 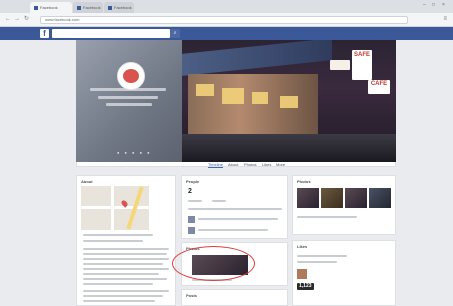 What do you see at coordinates (289, 148) in the screenshot?
I see `street` at bounding box center [289, 148].